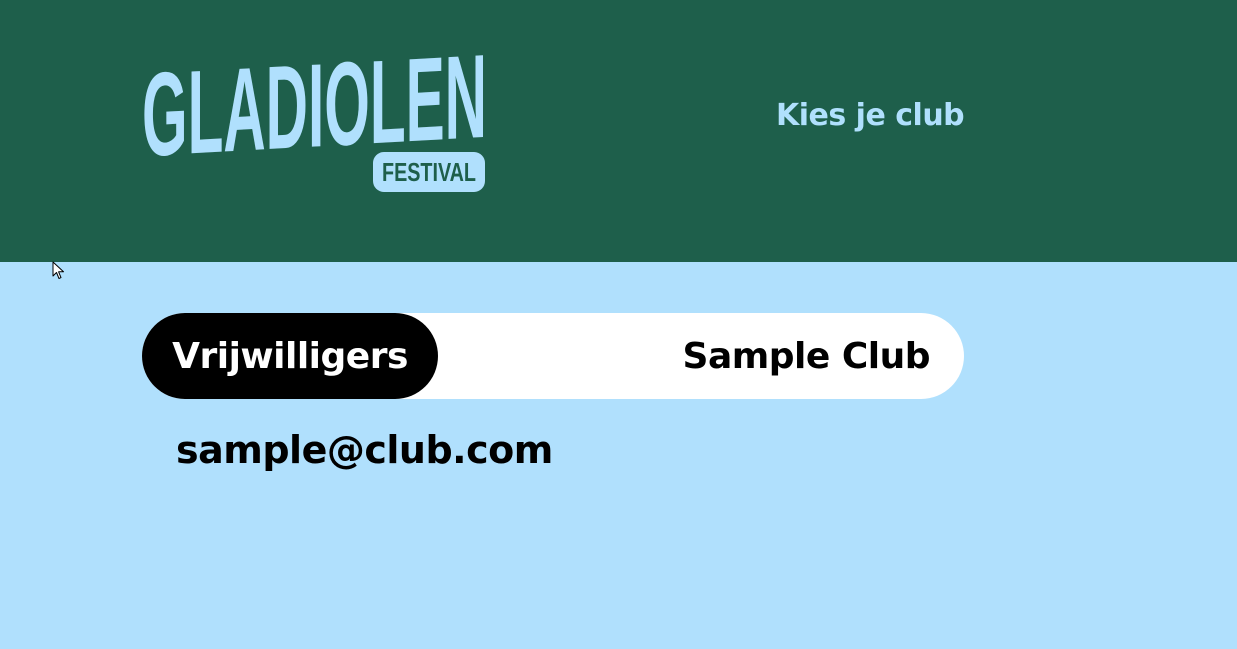 The height and width of the screenshot is (649, 1237). Describe the element at coordinates (315, 116) in the screenshot. I see `gladiolen-festival-logo: GLADIOLEN FESTIVAL` at that location.